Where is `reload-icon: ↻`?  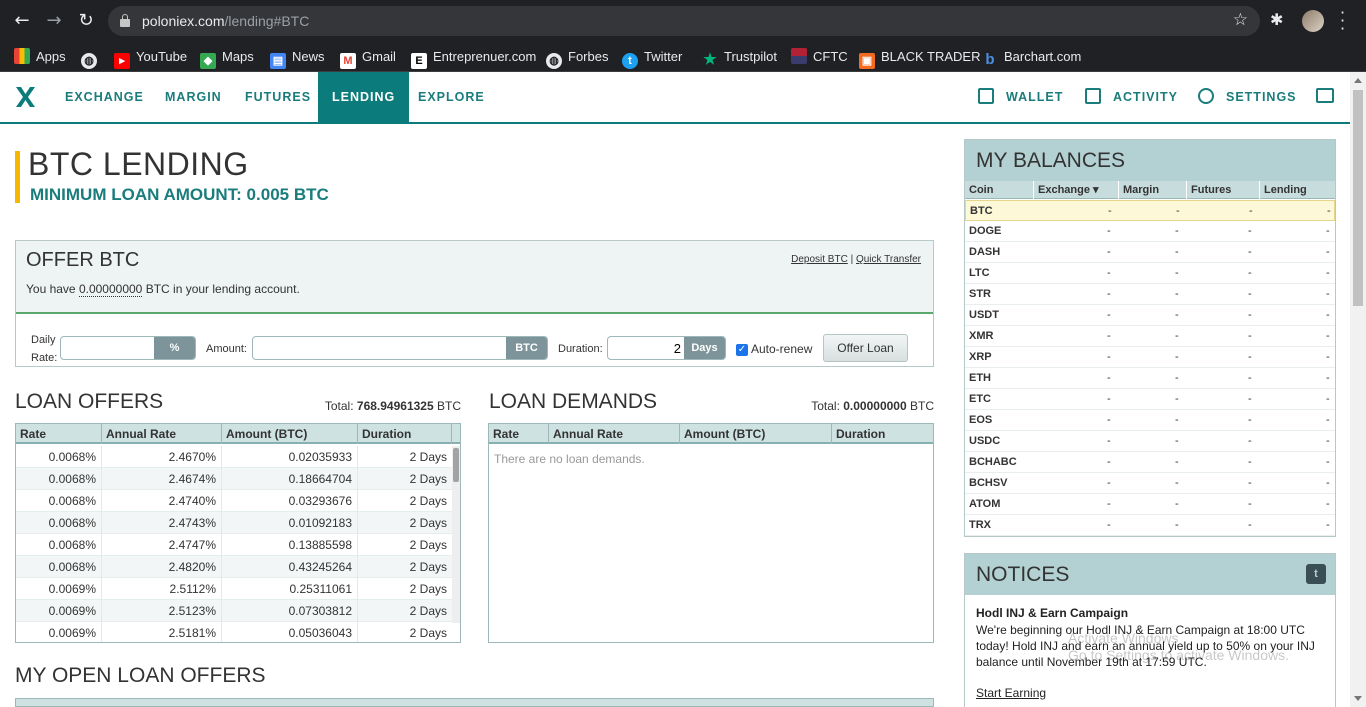 reload-icon: ↻ is located at coordinates (86, 21).